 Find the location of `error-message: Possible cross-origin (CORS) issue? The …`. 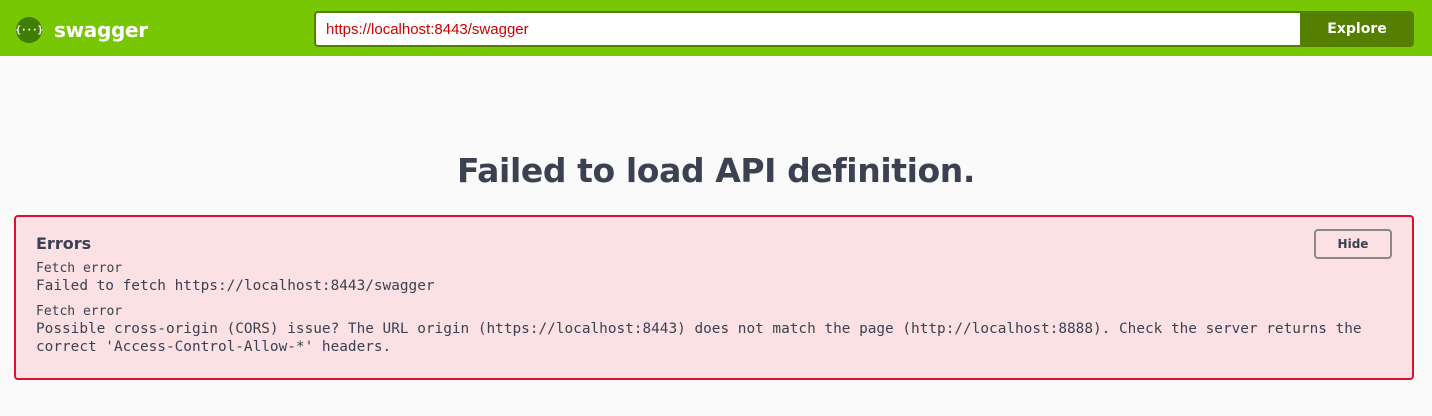

error-message: Possible cross-origin (CORS) issue? The … is located at coordinates (699, 338).